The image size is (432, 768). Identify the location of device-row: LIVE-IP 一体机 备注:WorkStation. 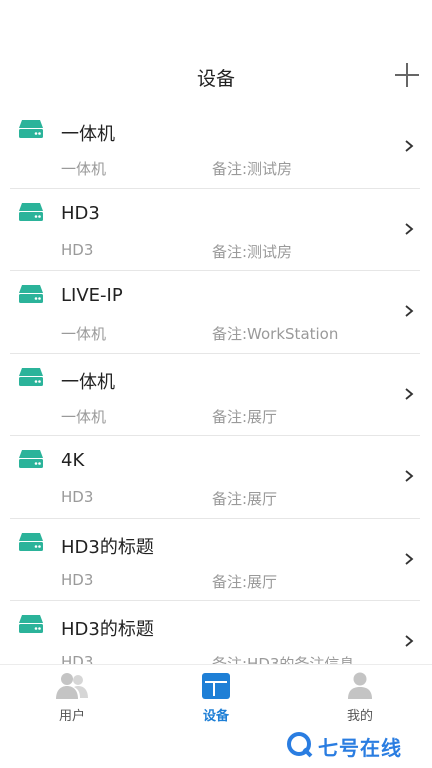
(215, 312).